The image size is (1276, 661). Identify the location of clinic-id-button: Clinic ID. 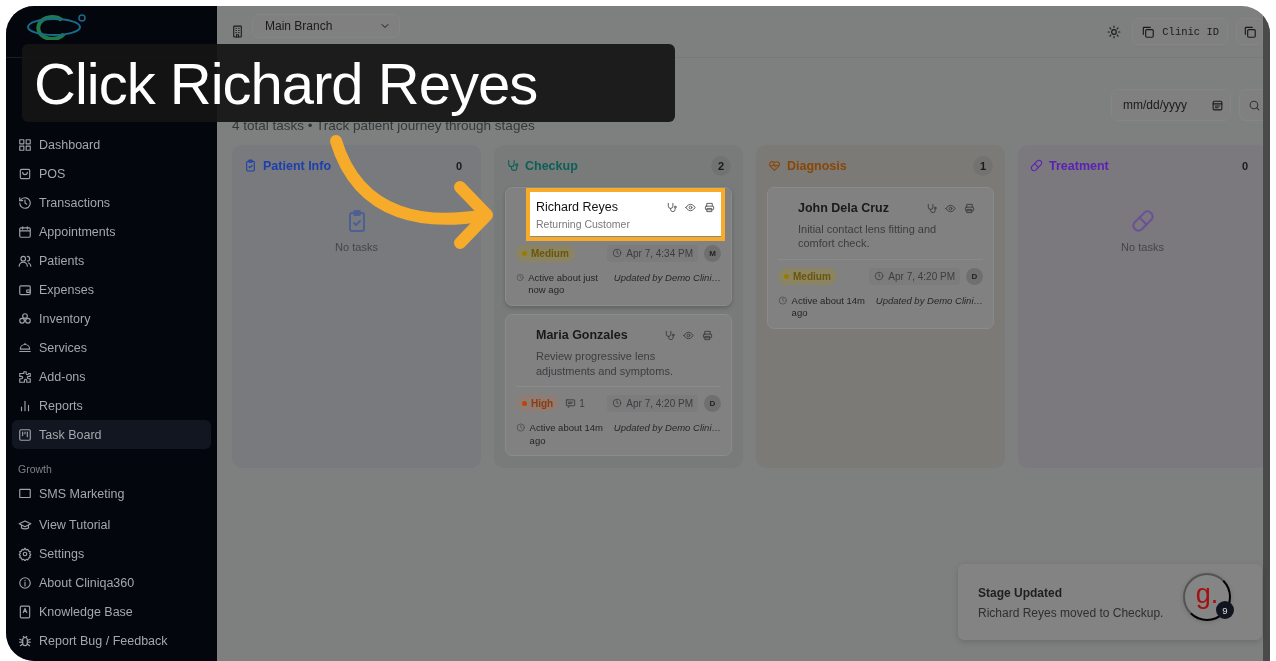
(1180, 31).